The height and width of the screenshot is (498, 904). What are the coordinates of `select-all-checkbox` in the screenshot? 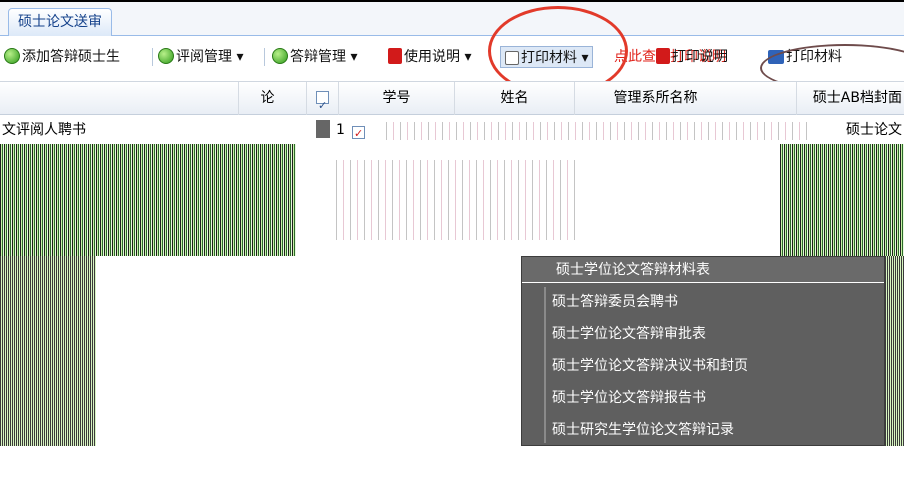 It's located at (322, 102).